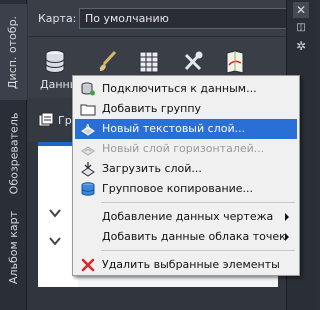 The image size is (320, 310). I want to click on text-layer-icon: A, so click(88, 129).